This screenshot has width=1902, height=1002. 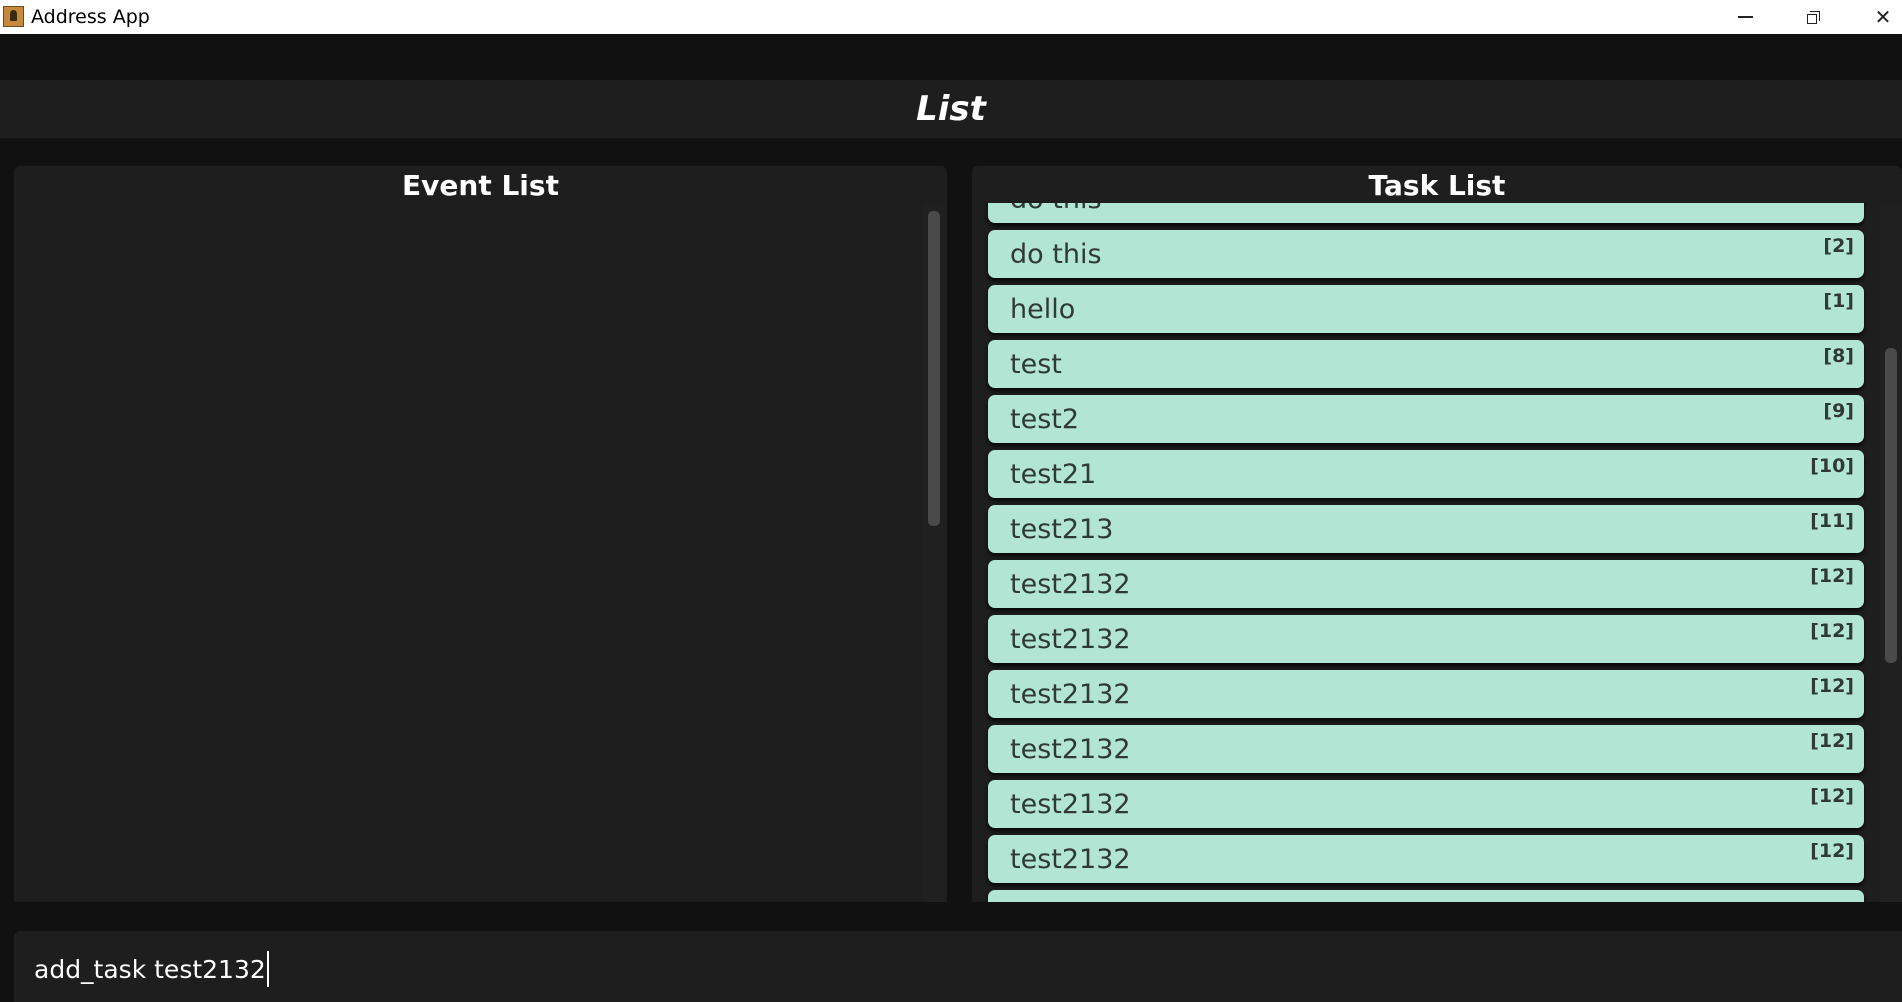 What do you see at coordinates (1043, 309) in the screenshot?
I see `task-name: hello` at bounding box center [1043, 309].